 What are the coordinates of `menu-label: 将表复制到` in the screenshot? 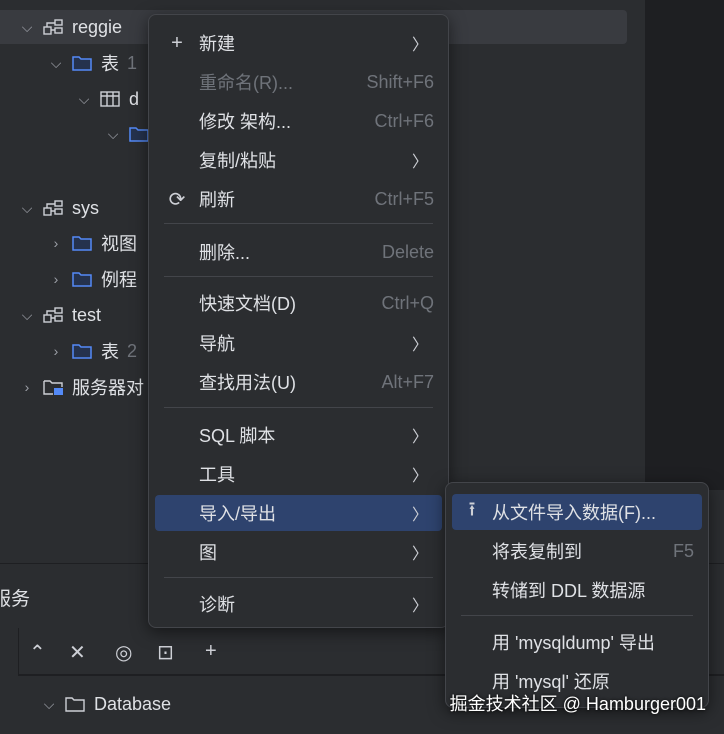 It's located at (537, 552).